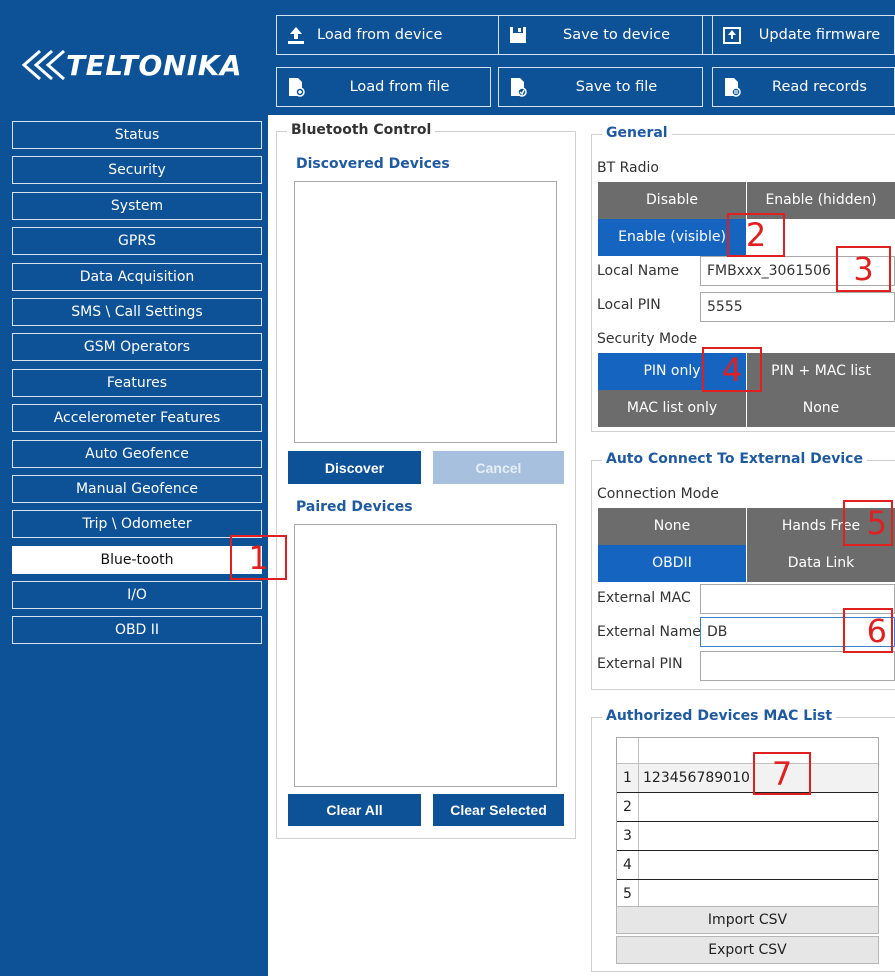 The height and width of the screenshot is (976, 895). What do you see at coordinates (425, 655) in the screenshot?
I see `paired-devices-list` at bounding box center [425, 655].